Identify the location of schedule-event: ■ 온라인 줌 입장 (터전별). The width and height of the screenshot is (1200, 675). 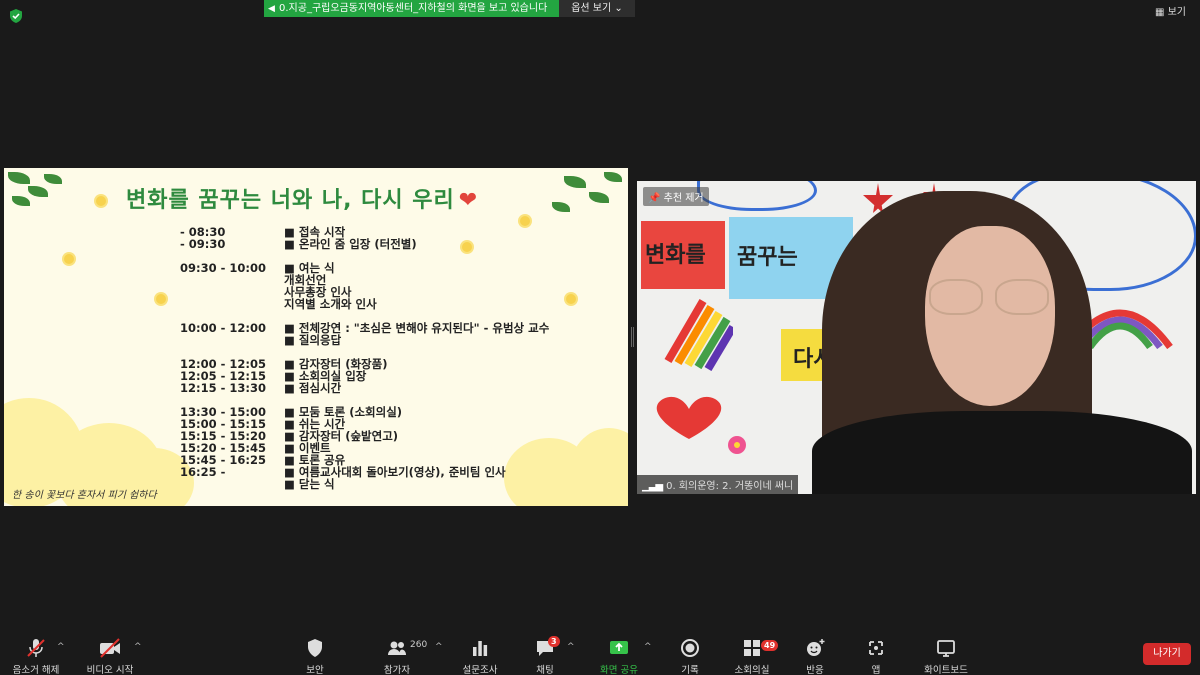
(350, 244).